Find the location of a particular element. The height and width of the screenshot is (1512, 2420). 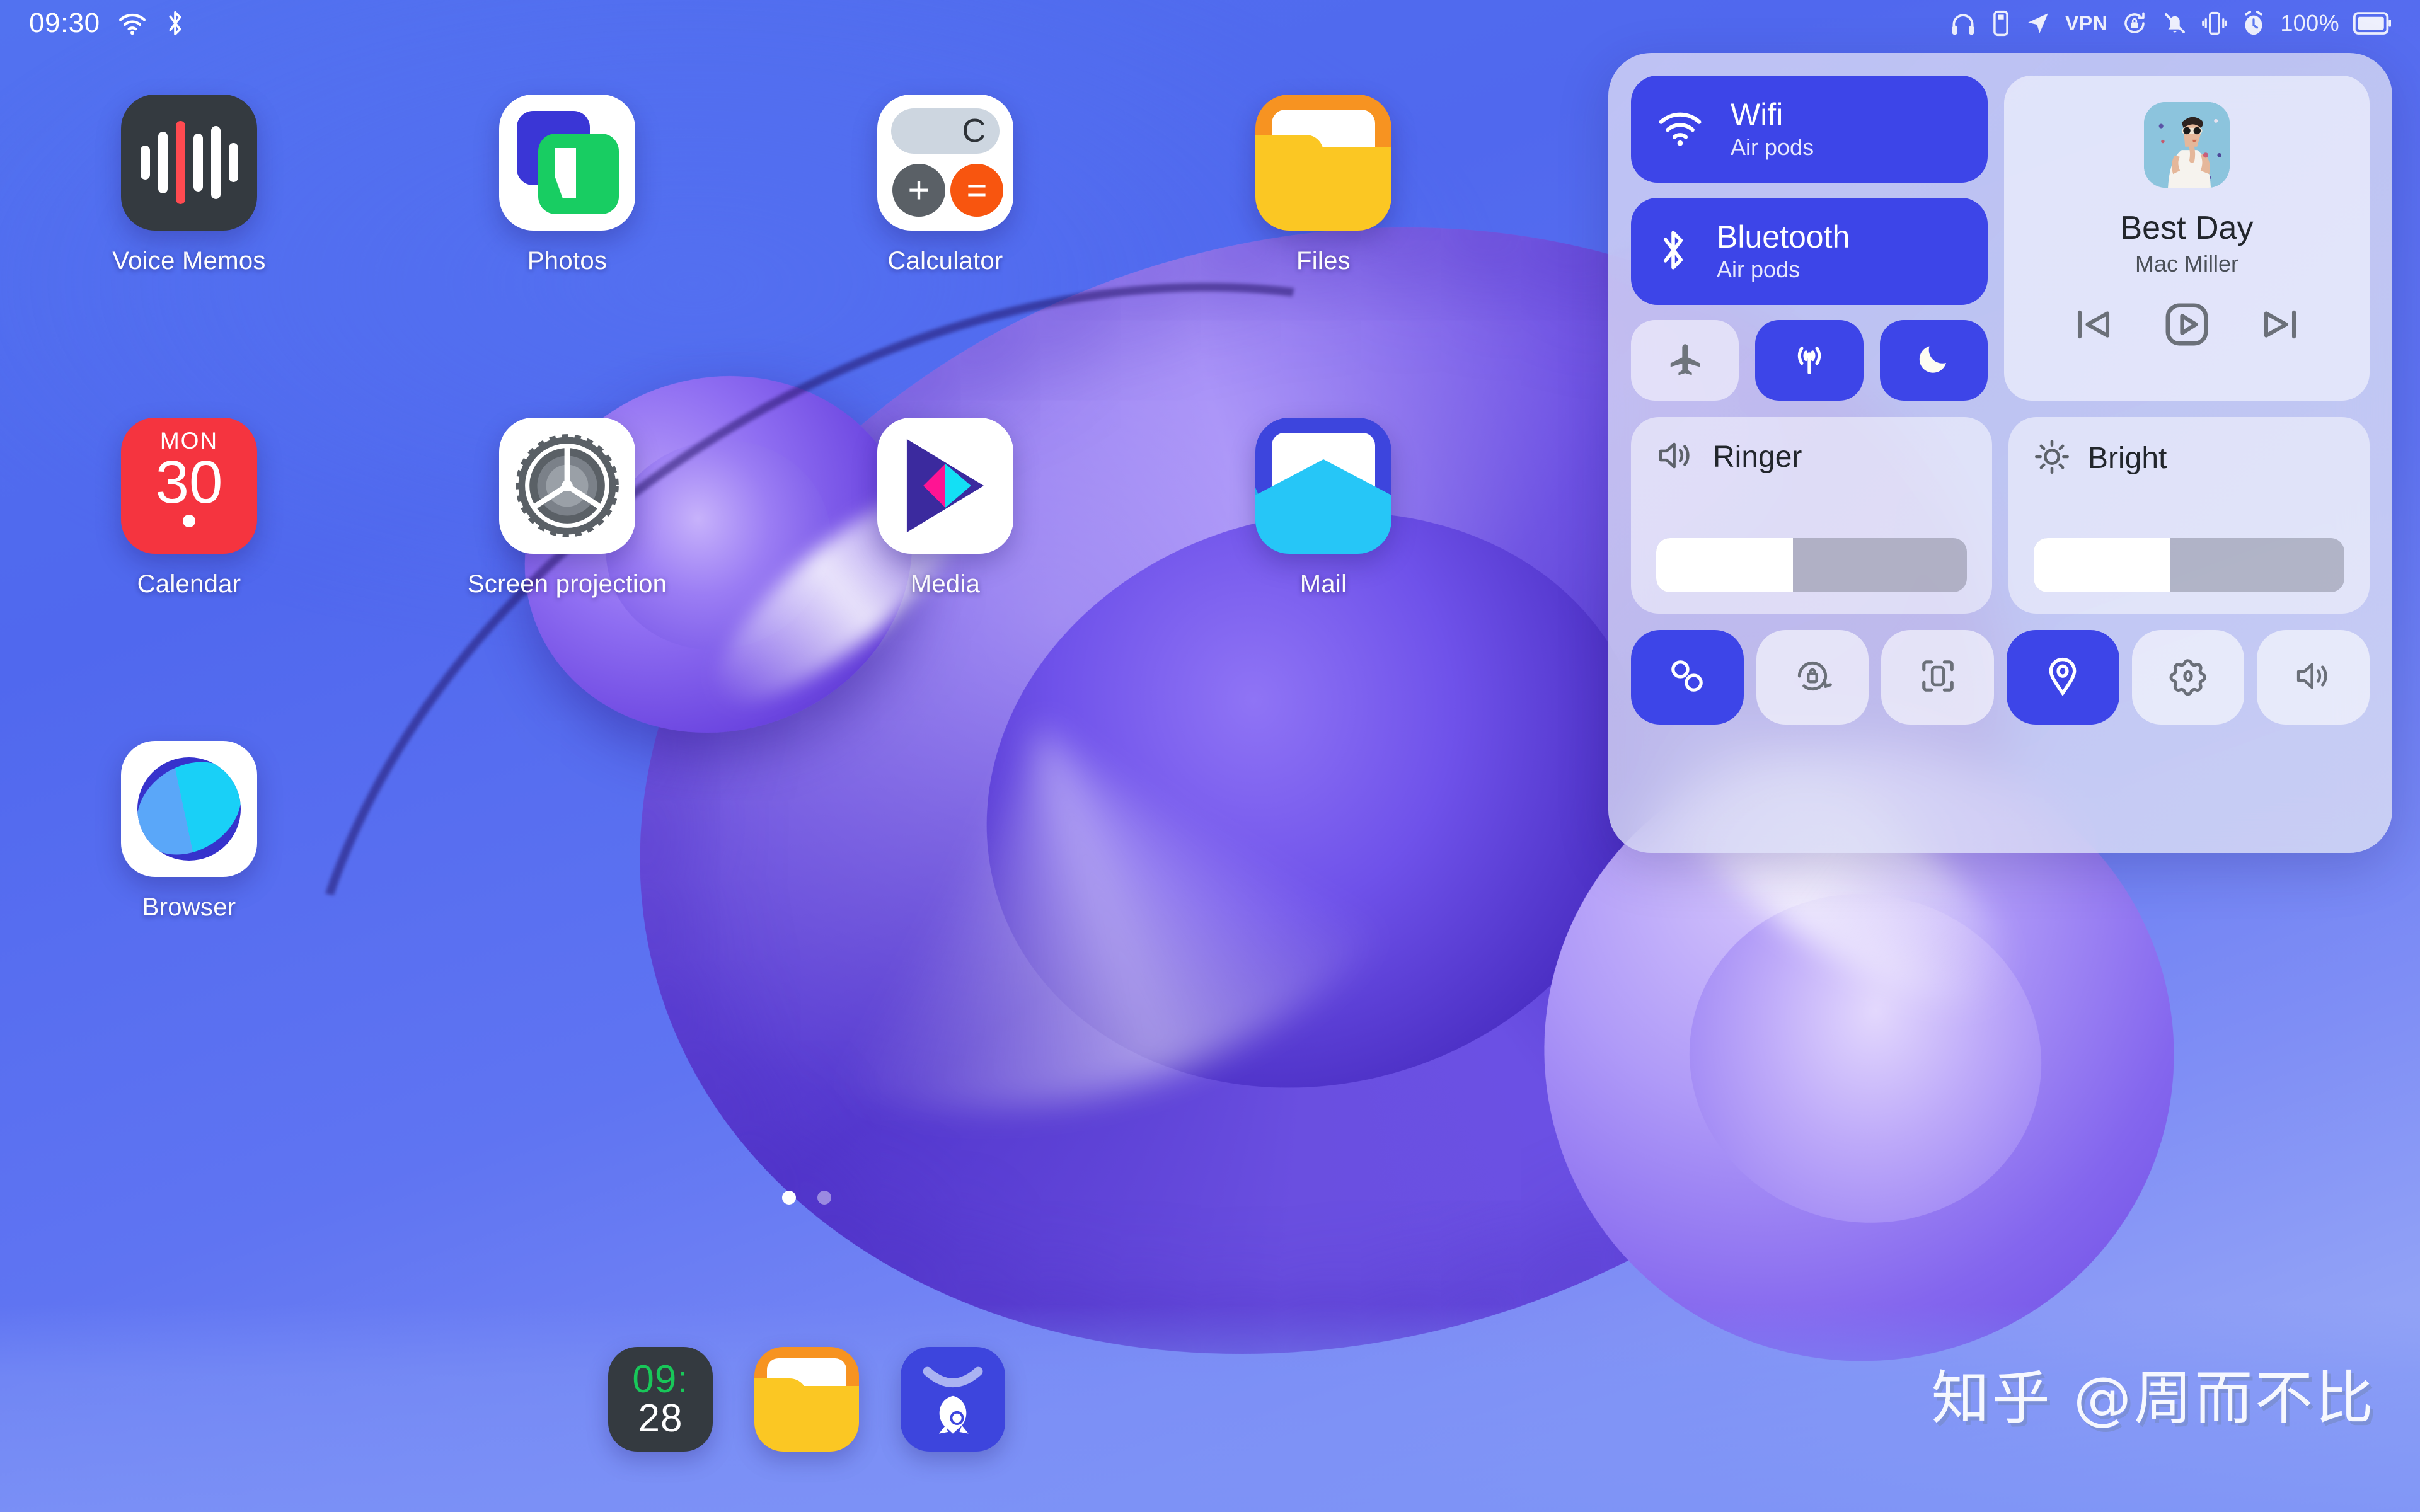

app-label: Media is located at coordinates (945, 584).